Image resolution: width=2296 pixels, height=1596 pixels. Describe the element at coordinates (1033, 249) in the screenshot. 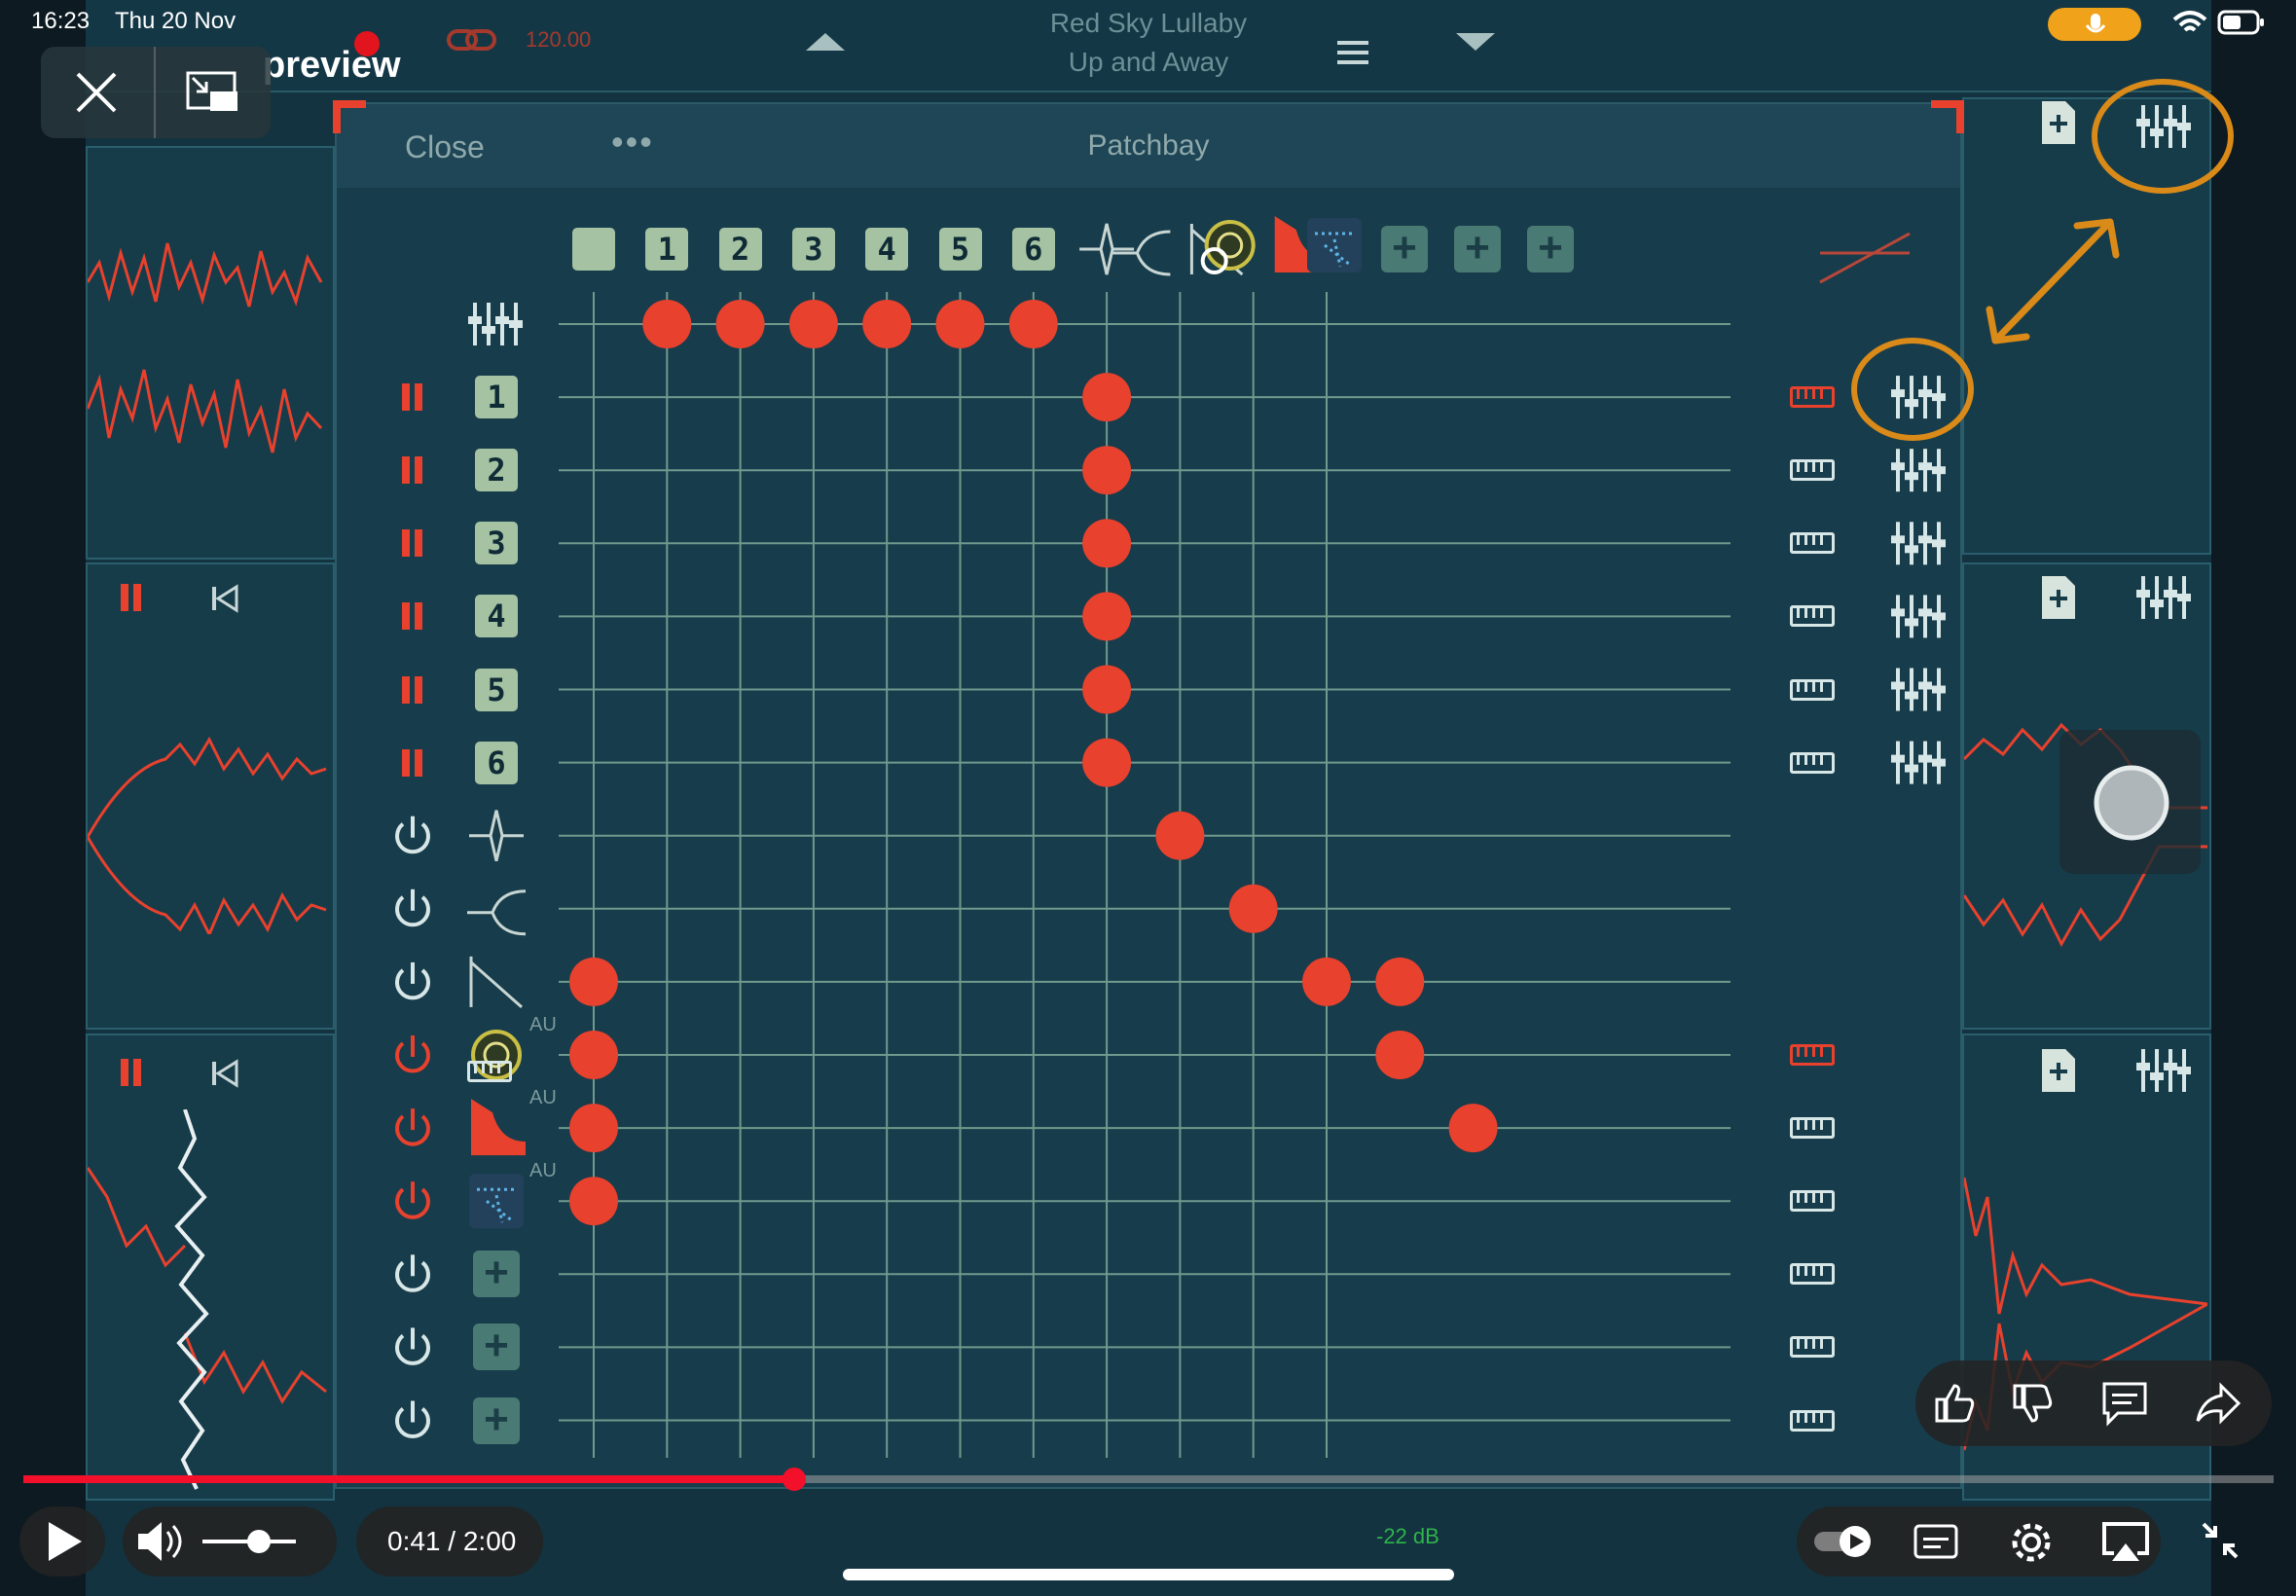

I see `column-input-6: 6` at that location.